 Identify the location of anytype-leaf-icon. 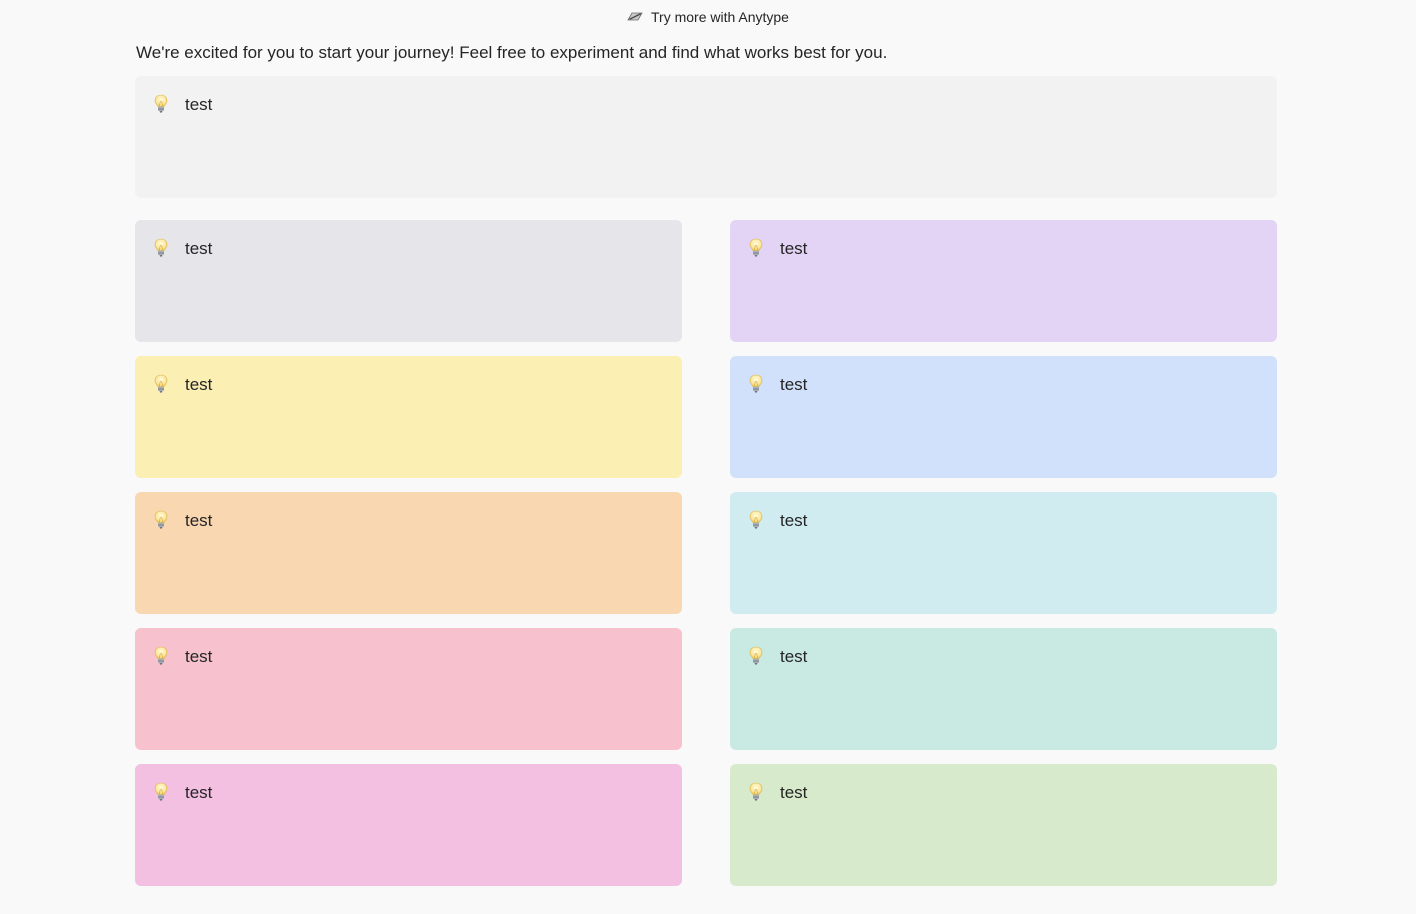
(635, 17).